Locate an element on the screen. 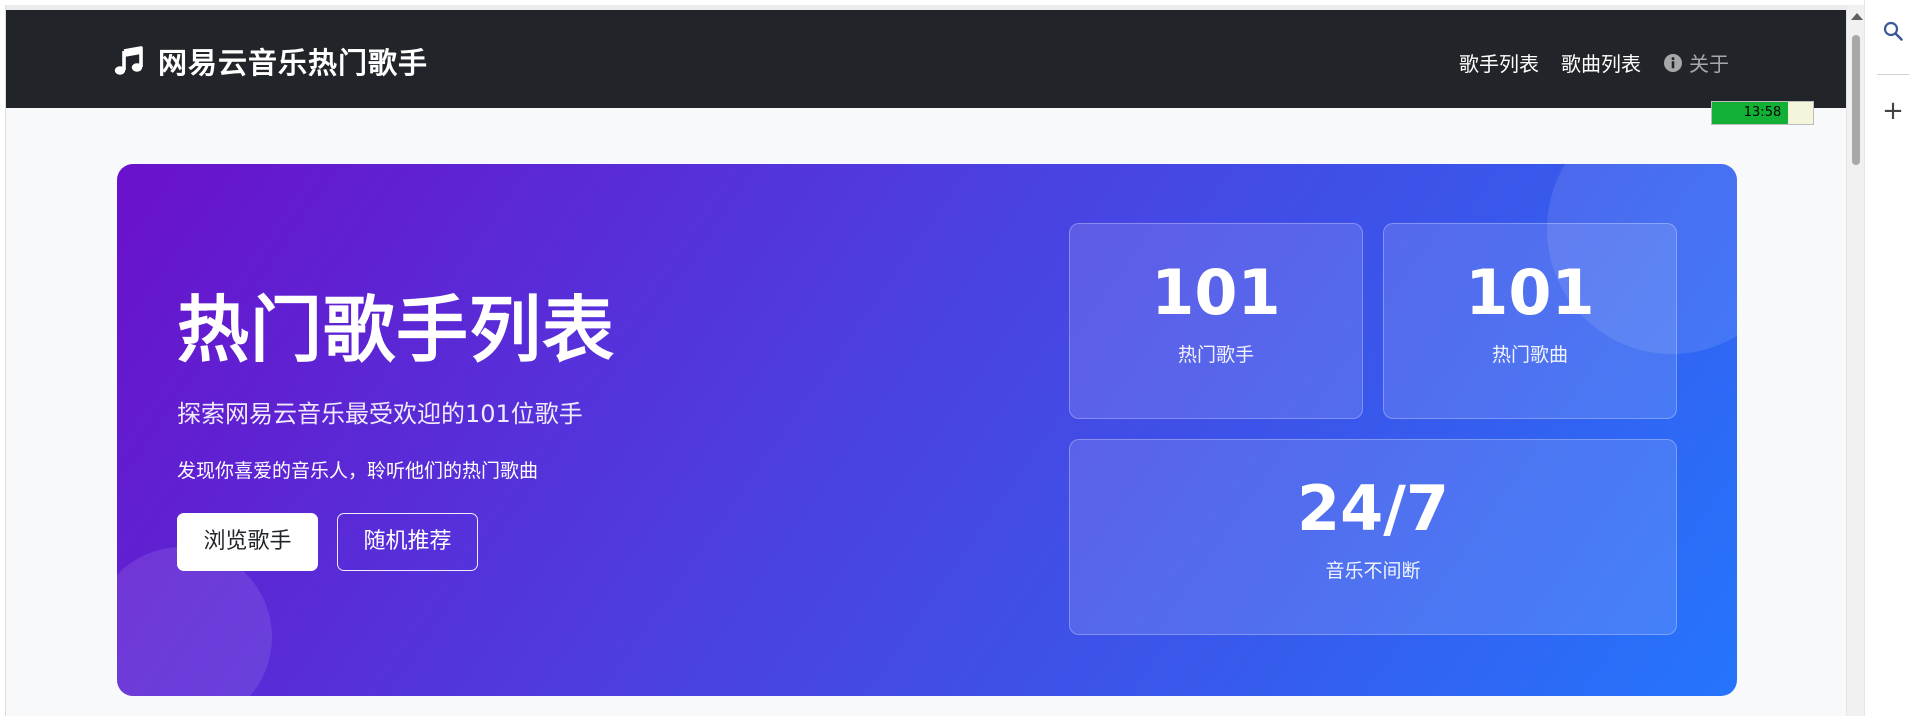  plus-icon: + is located at coordinates (1893, 112).